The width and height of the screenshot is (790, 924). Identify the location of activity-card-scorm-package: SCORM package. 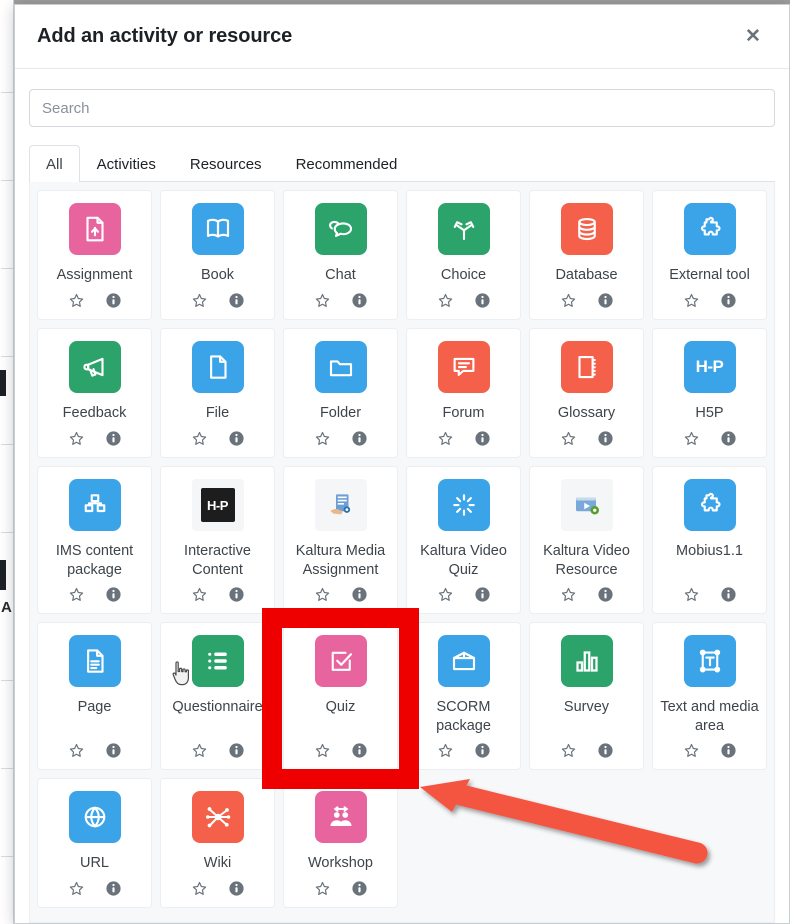
(463, 696).